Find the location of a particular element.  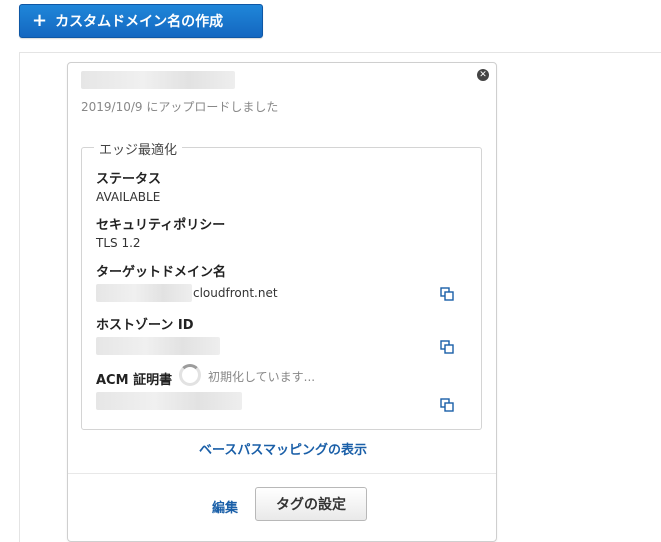

spinner-icon is located at coordinates (190, 375).